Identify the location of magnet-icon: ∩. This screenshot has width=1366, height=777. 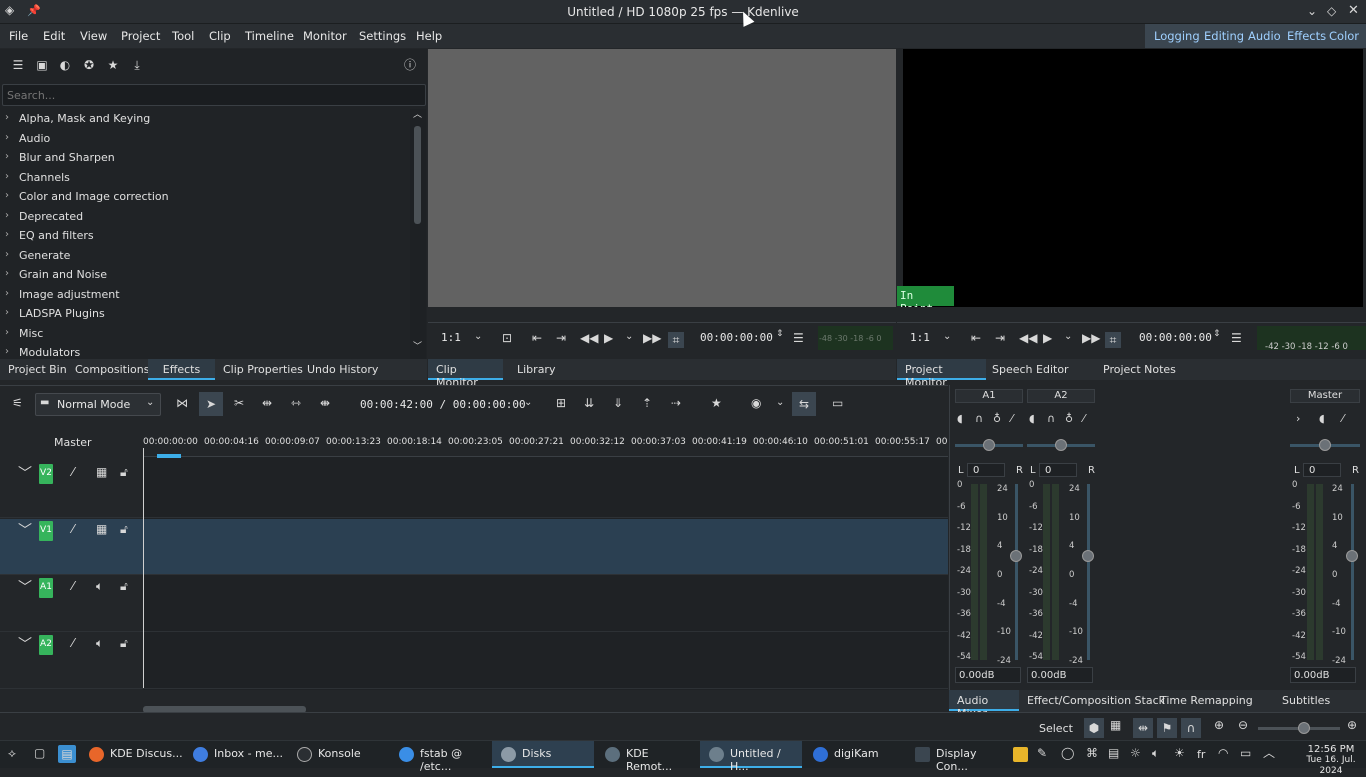
(1191, 728).